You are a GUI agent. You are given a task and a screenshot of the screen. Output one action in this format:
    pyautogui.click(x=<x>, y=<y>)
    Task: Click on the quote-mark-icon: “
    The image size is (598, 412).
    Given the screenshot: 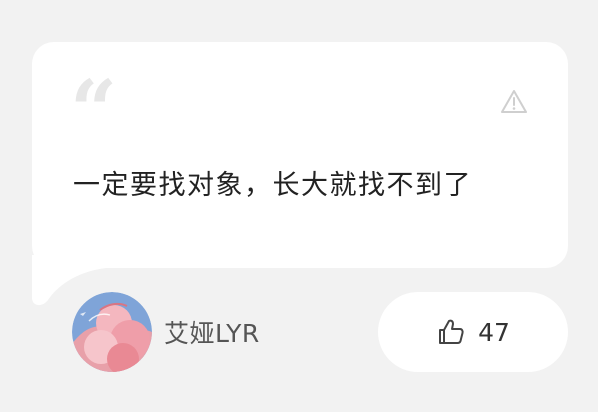 What is the action you would take?
    pyautogui.click(x=94, y=111)
    